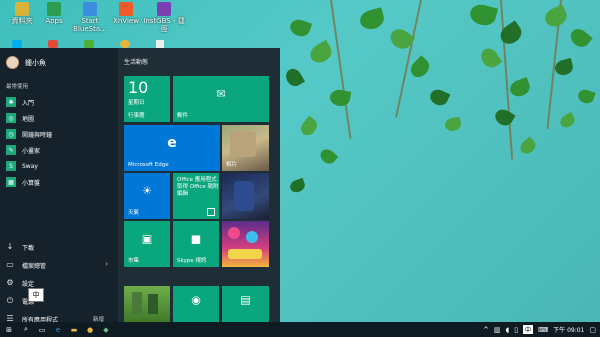 The height and width of the screenshot is (337, 600). What do you see at coordinates (136, 103) in the screenshot?
I see `calendar-weekday: 星期日` at bounding box center [136, 103].